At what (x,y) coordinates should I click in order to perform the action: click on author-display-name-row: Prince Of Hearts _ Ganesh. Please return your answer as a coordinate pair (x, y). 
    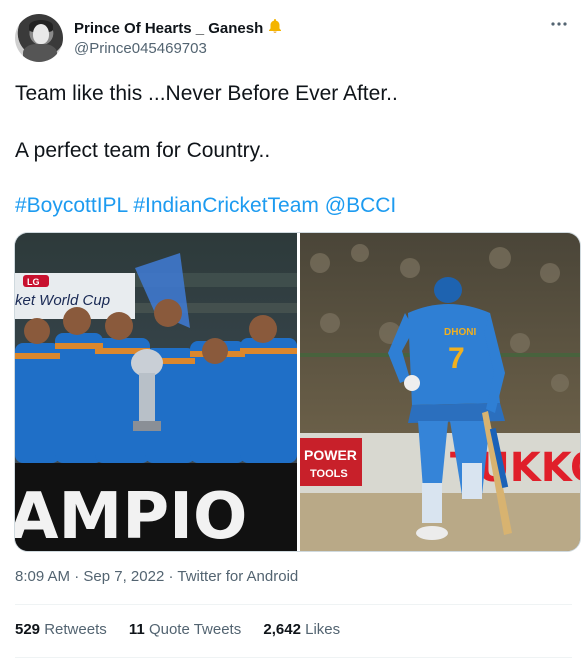
    Looking at the image, I should click on (178, 29).